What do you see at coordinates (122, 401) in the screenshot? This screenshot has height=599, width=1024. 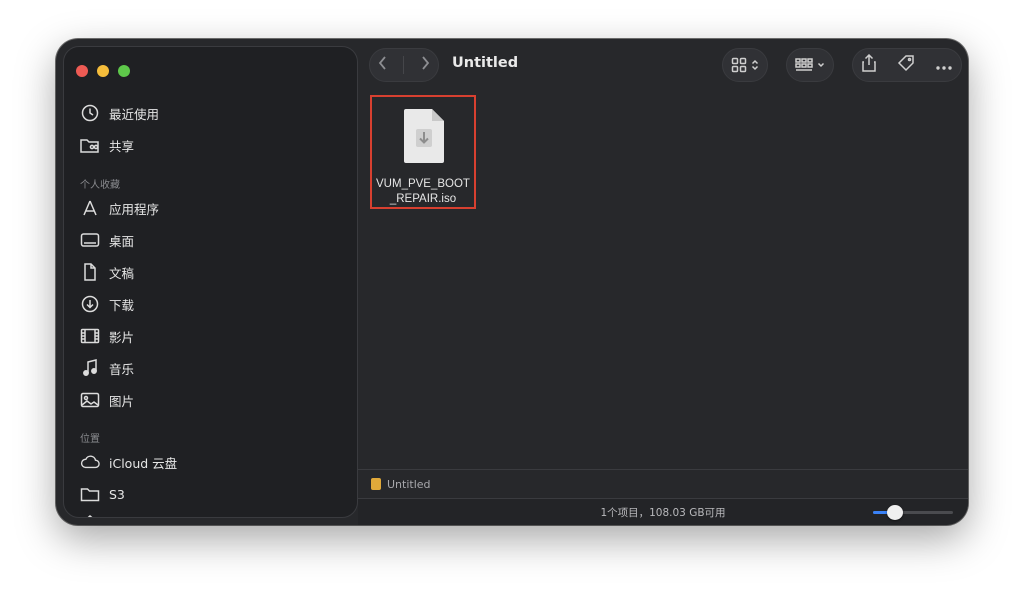 I see `sidebar-item-label: 图片` at bounding box center [122, 401].